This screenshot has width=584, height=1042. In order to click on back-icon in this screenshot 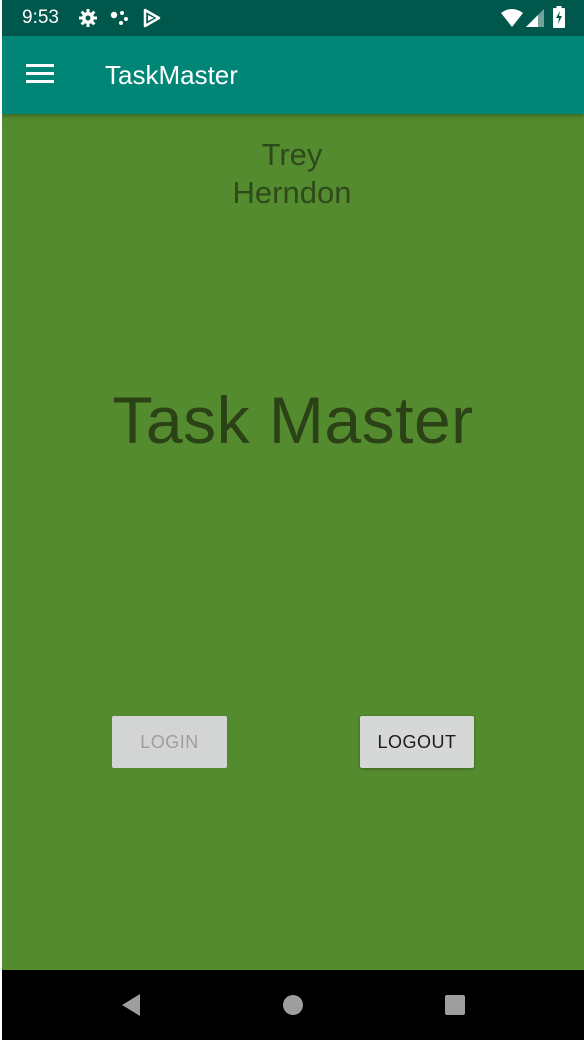, I will do `click(131, 1007)`.